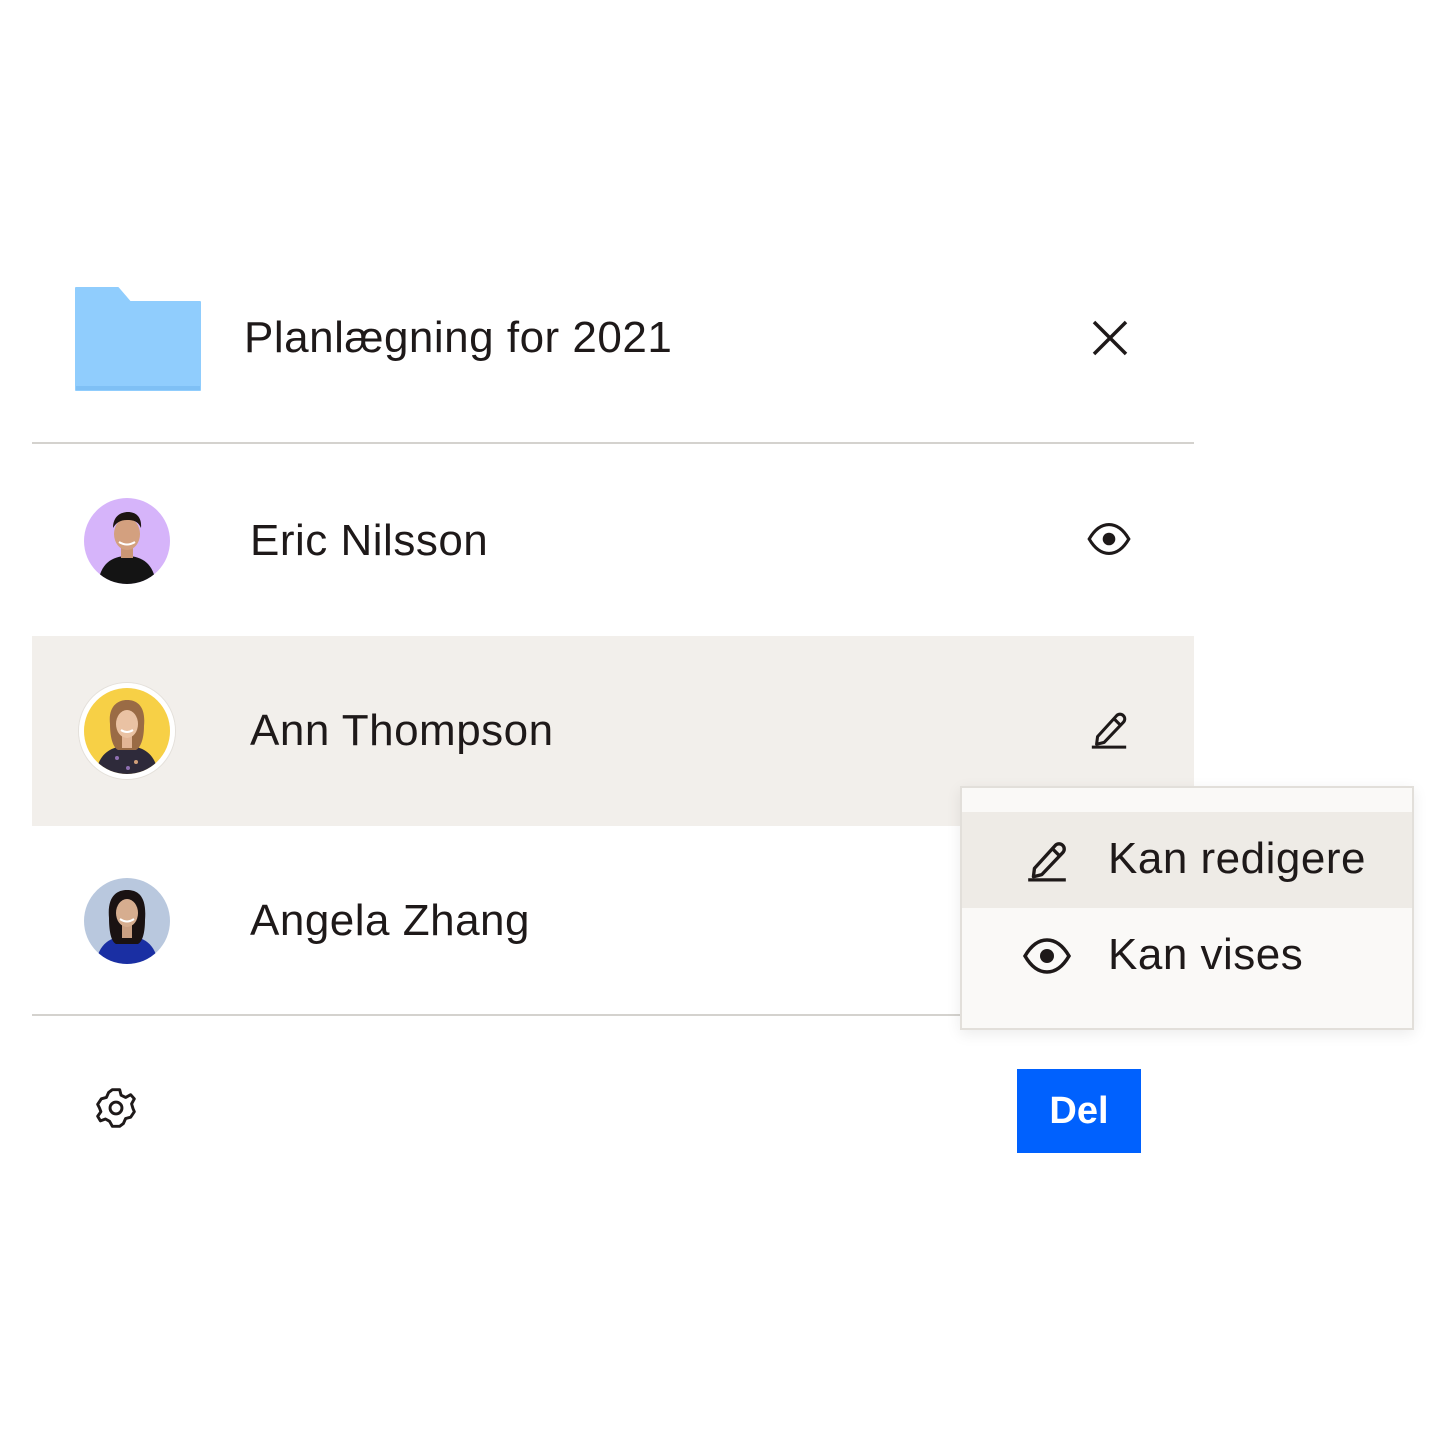 This screenshot has height=1440, width=1440. I want to click on close-icon, so click(1110, 340).